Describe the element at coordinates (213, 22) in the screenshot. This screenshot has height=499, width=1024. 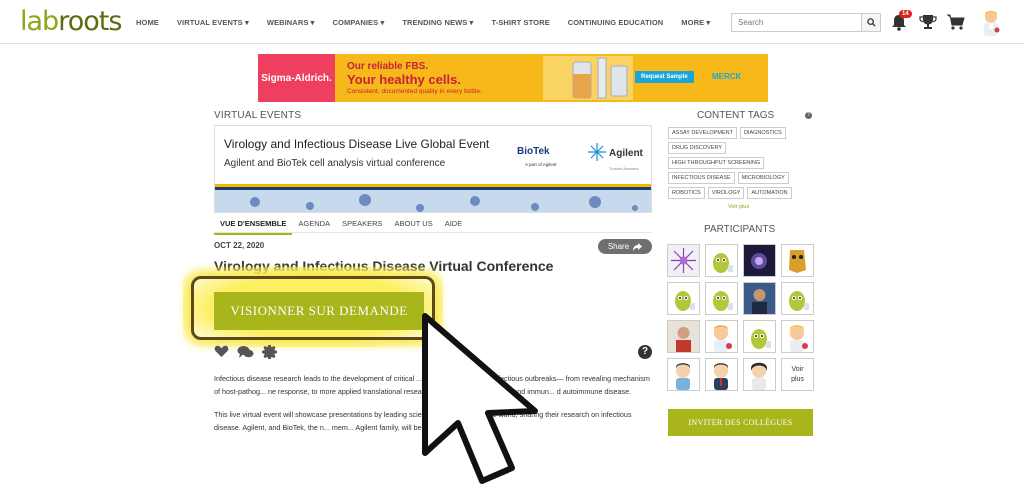
I see `nav-virtual-events: VIRTUAL EVENTS ▾` at that location.